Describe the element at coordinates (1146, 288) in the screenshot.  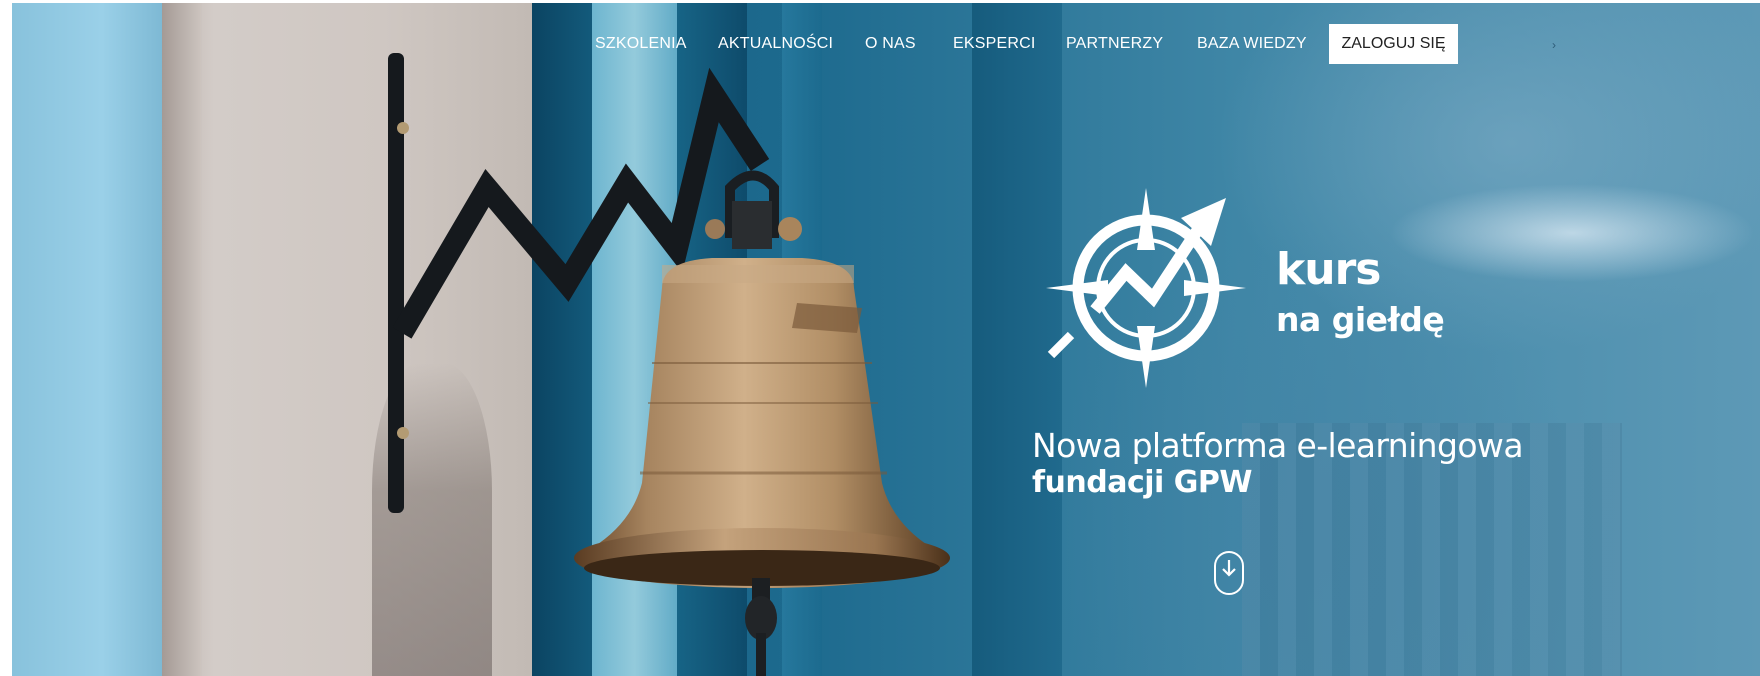
I see `compass-chart-icon` at that location.